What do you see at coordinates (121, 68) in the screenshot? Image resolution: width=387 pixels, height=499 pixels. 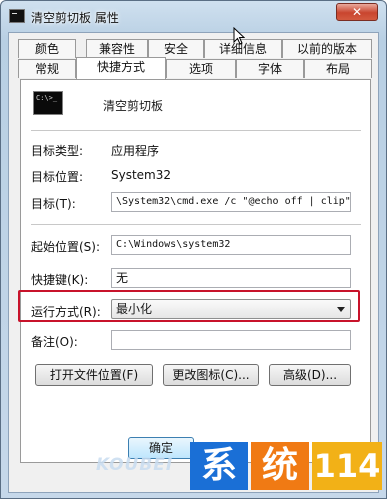 I see `tab-shortcut: 快捷方式` at bounding box center [121, 68].